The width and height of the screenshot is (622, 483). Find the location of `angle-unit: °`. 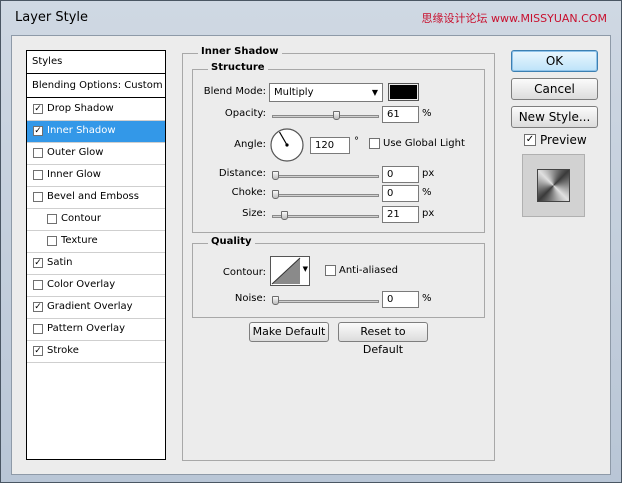

angle-unit: ° is located at coordinates (356, 141).